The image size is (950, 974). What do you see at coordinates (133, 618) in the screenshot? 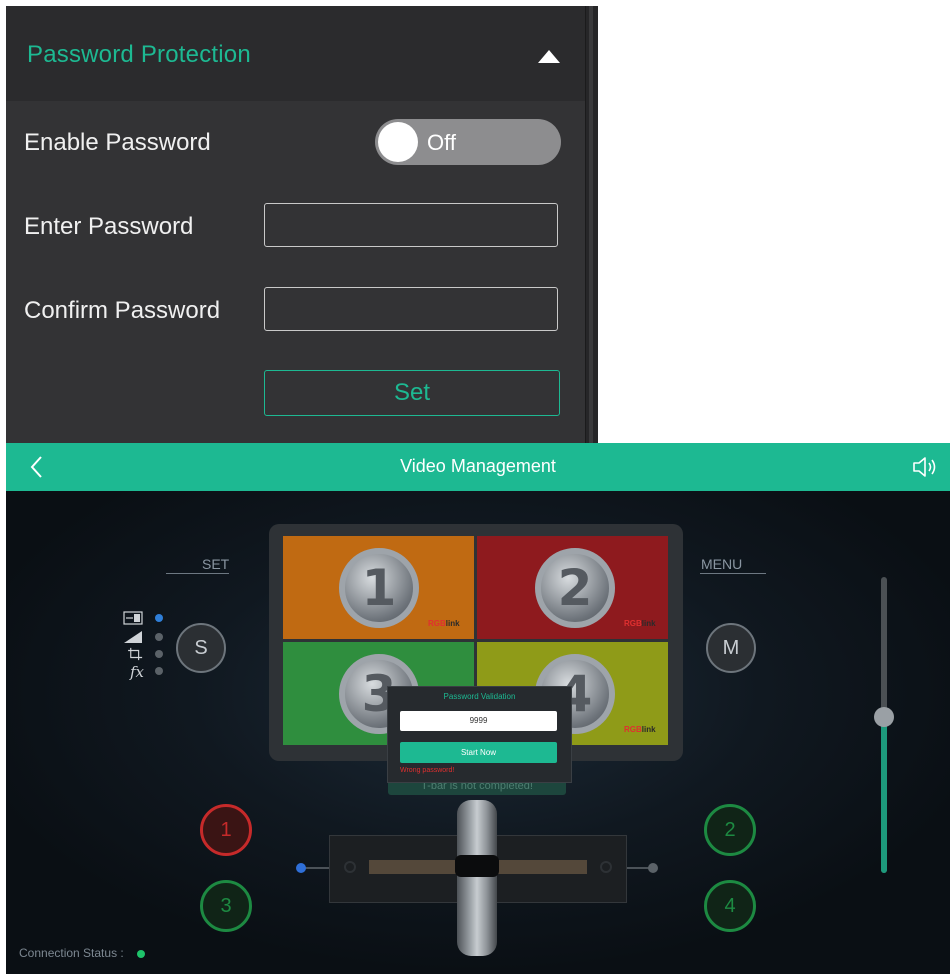
I see `pip-icon` at bounding box center [133, 618].